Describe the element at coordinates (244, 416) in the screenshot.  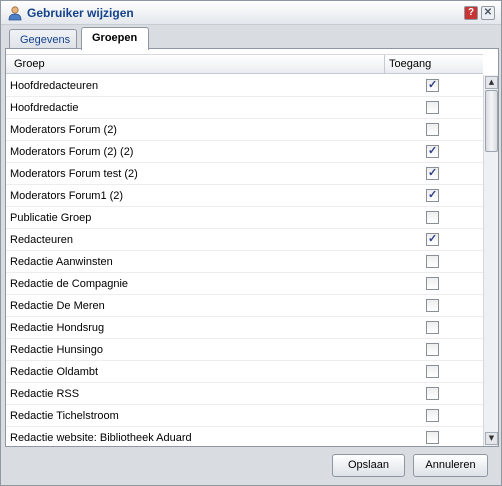
I see `table-row: Redactie Tichelstroom` at that location.